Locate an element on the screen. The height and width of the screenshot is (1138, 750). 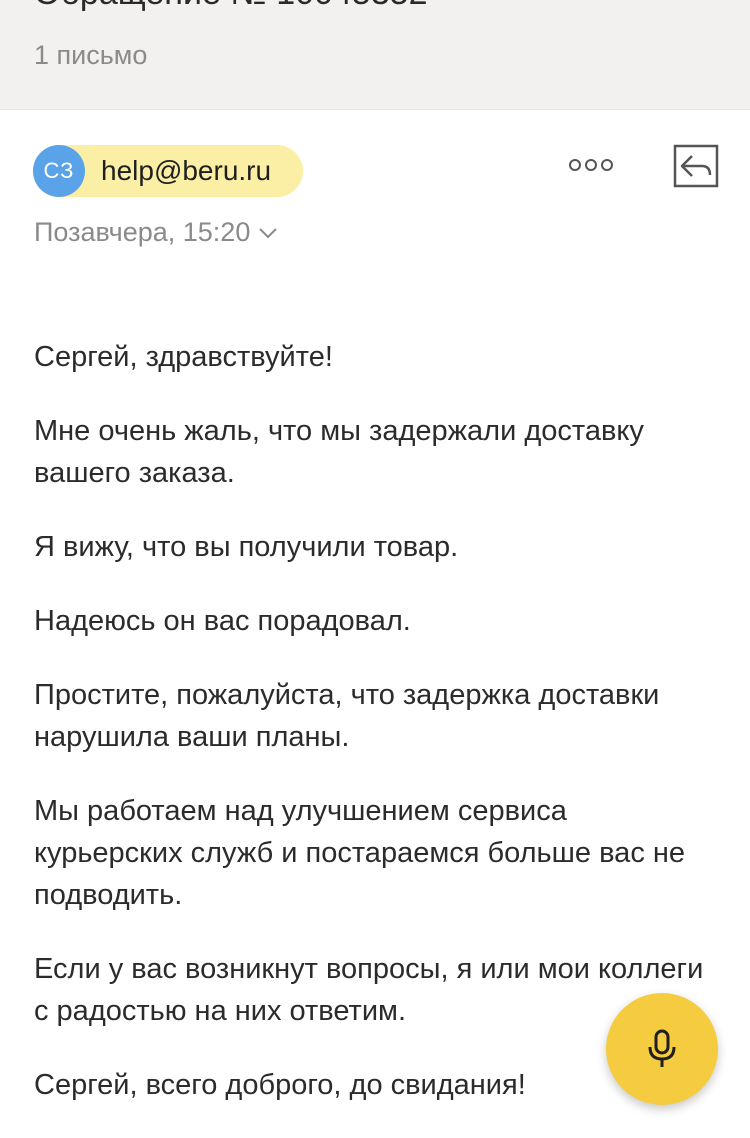
reply-icon is located at coordinates (696, 166).